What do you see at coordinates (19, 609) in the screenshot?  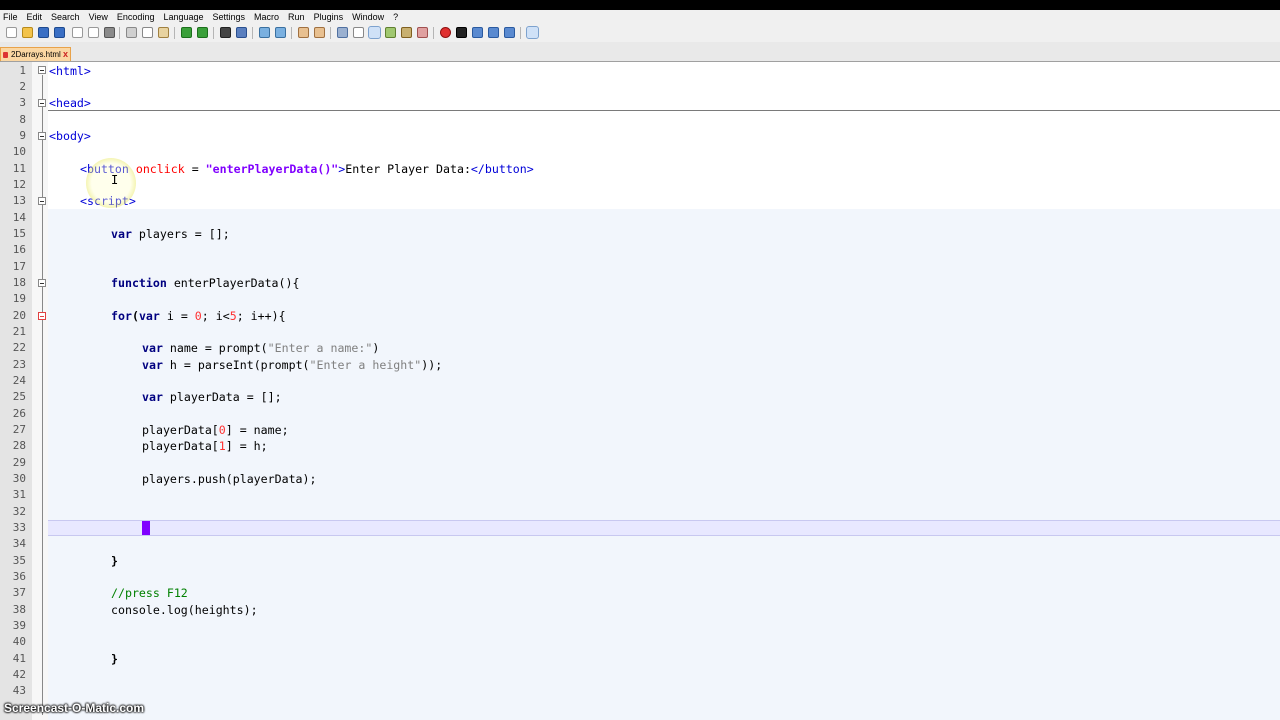 I see `line-number: 38` at bounding box center [19, 609].